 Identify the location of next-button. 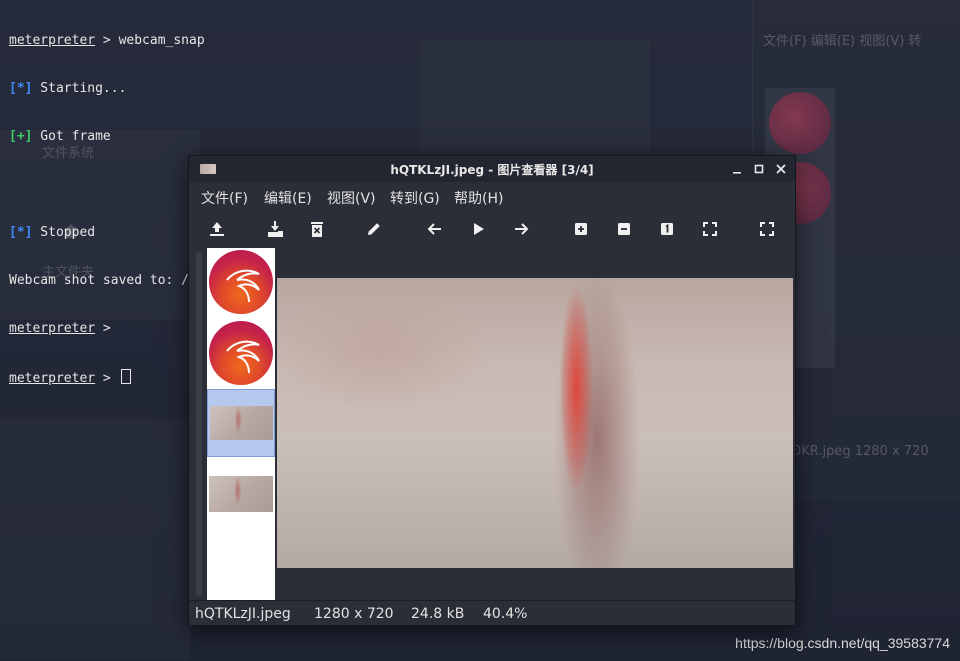
(521, 229).